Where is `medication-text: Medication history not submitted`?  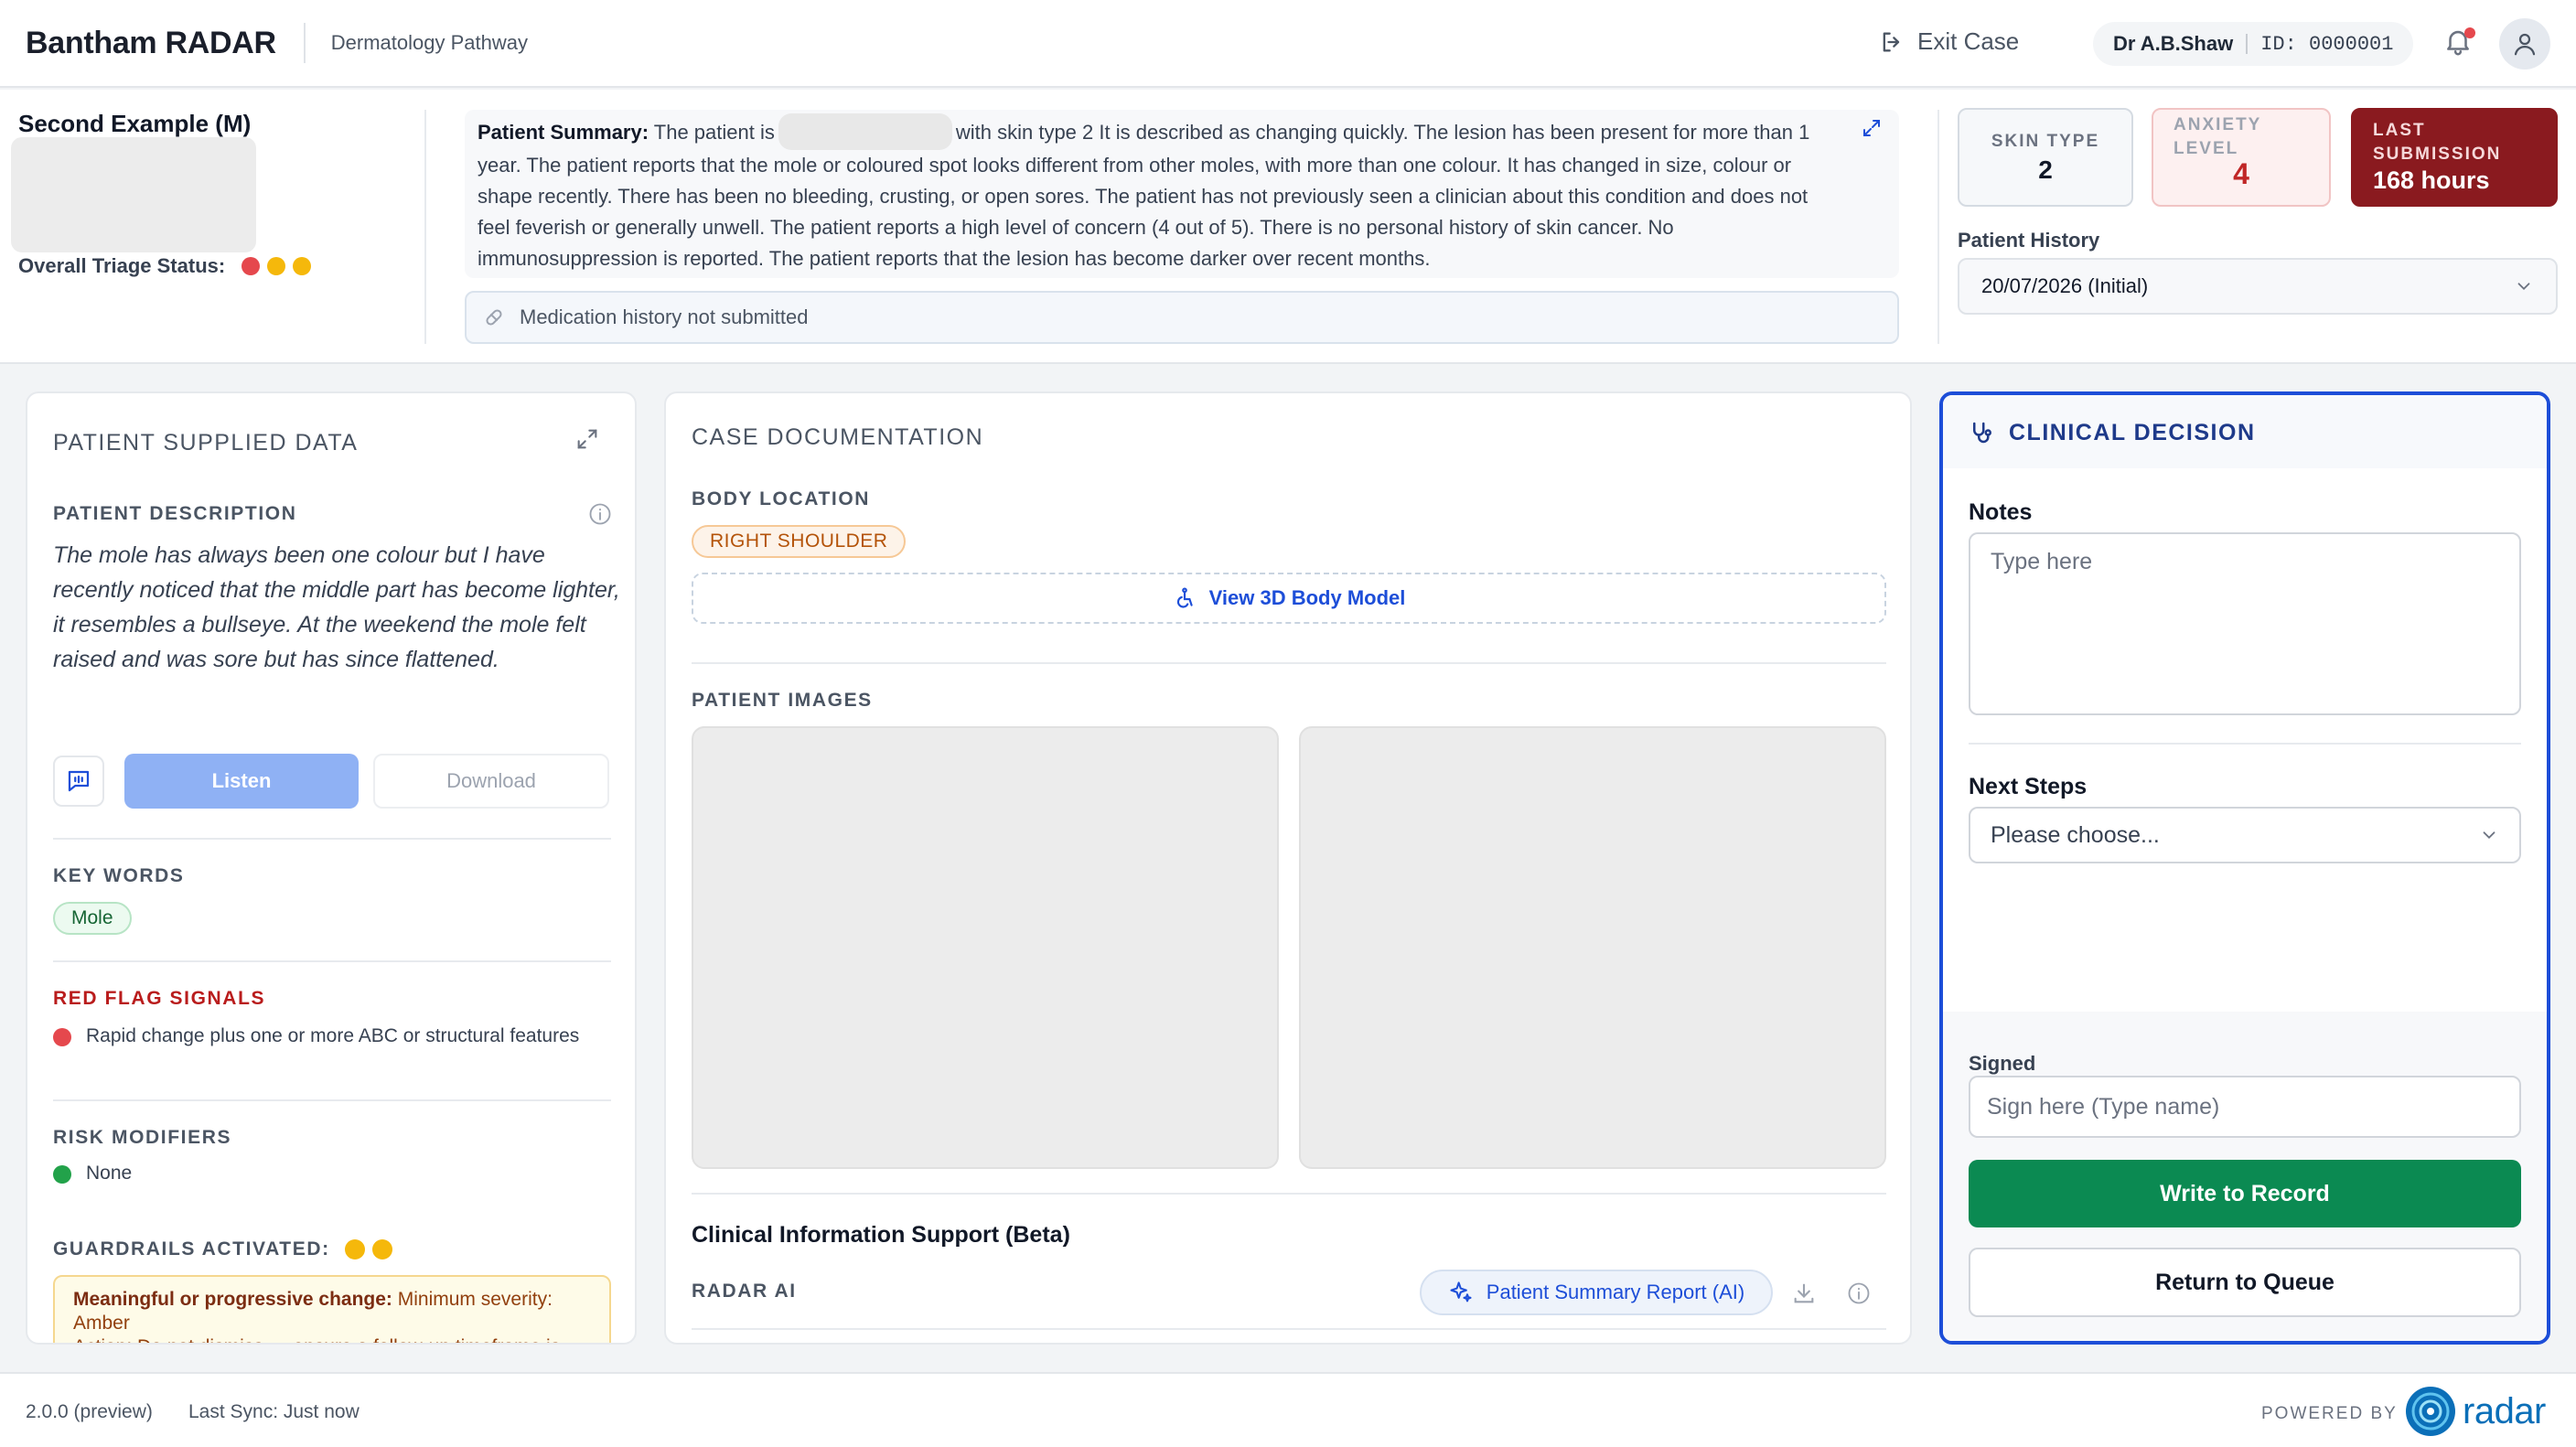 medication-text: Medication history not submitted is located at coordinates (664, 316).